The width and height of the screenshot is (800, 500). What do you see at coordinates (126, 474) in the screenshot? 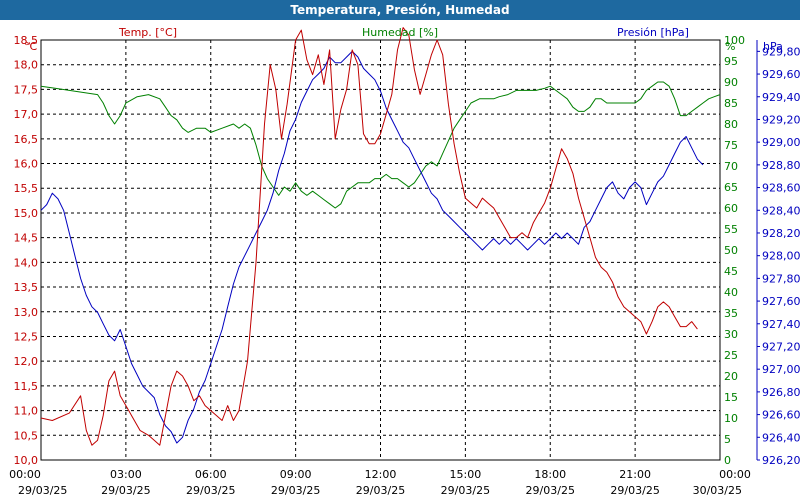
I see `x-tick-time: 03:00` at bounding box center [126, 474].